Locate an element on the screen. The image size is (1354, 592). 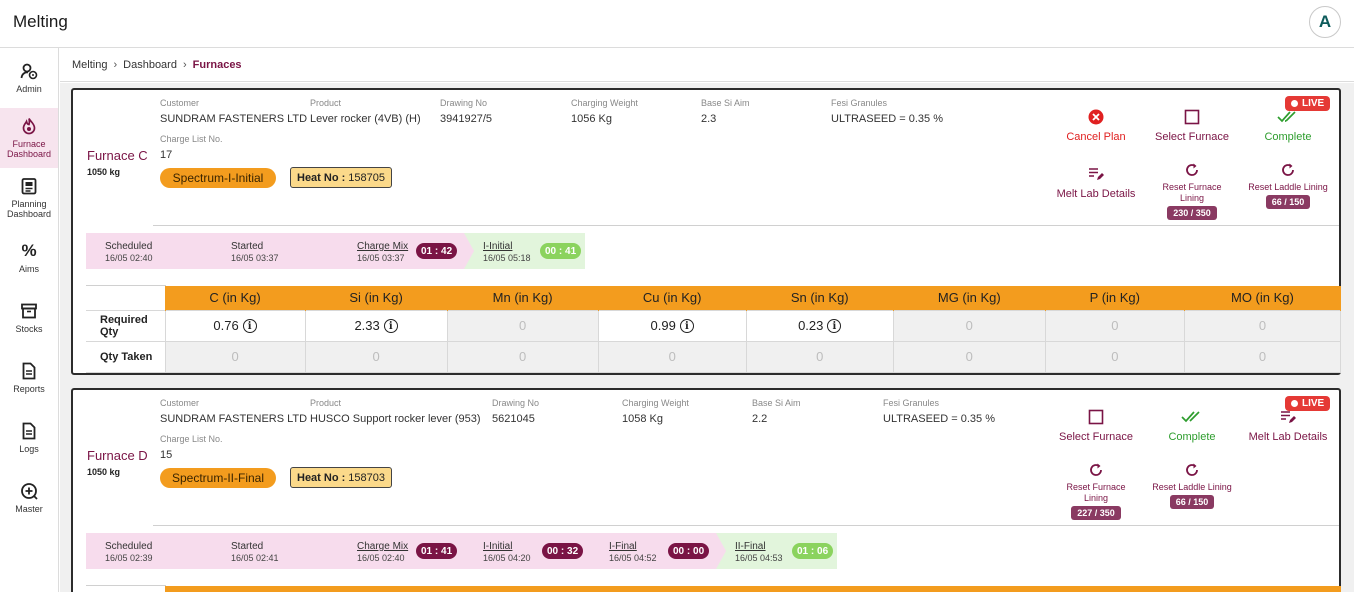
cell-value: 2.33 is located at coordinates (367, 325).